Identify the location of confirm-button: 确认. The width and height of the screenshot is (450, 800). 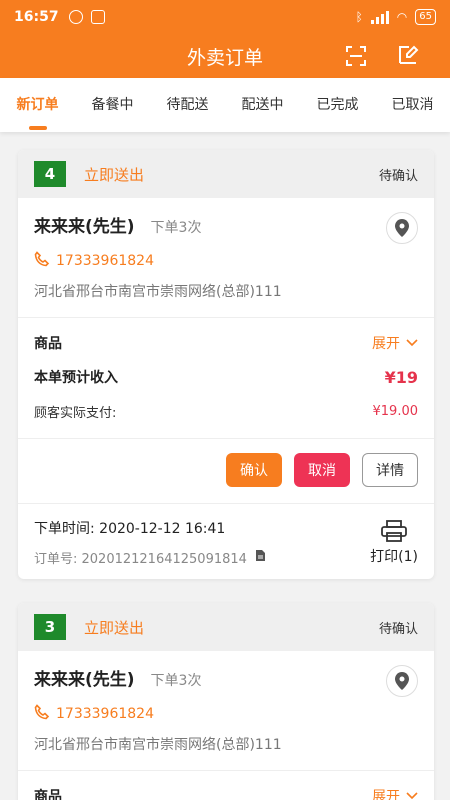
(254, 470).